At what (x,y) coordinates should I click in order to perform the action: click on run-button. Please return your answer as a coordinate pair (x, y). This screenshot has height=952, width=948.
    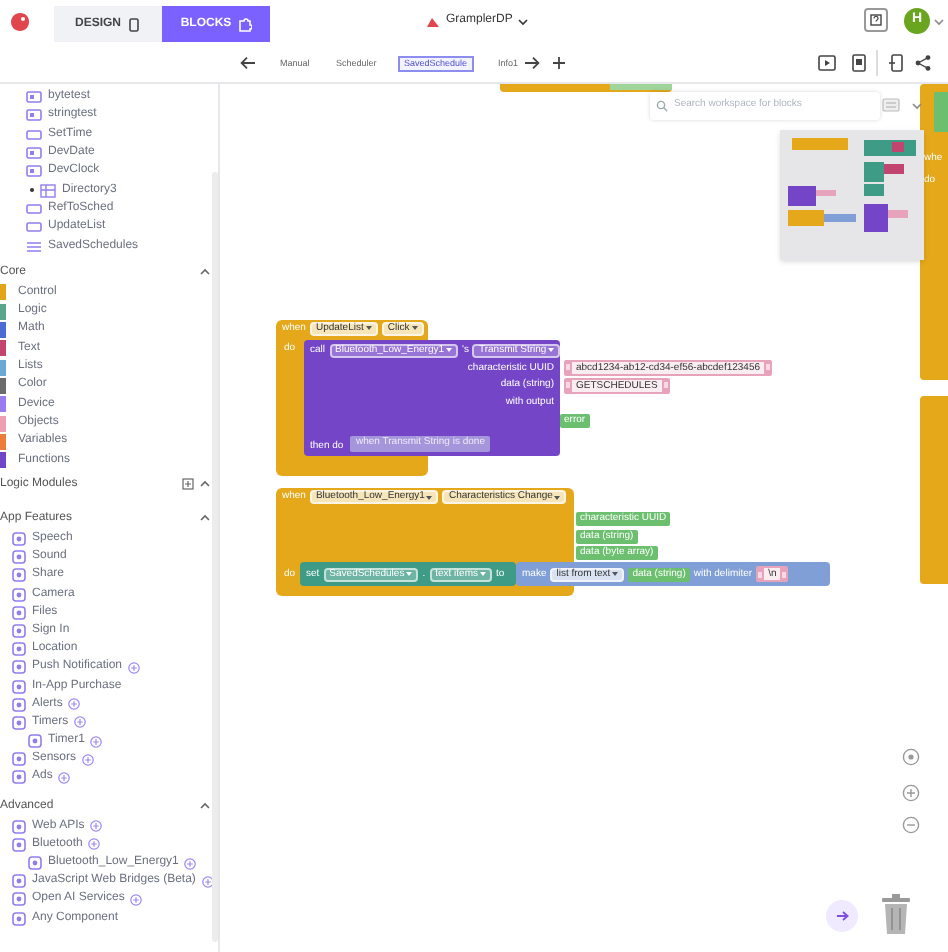
    Looking at the image, I should click on (842, 916).